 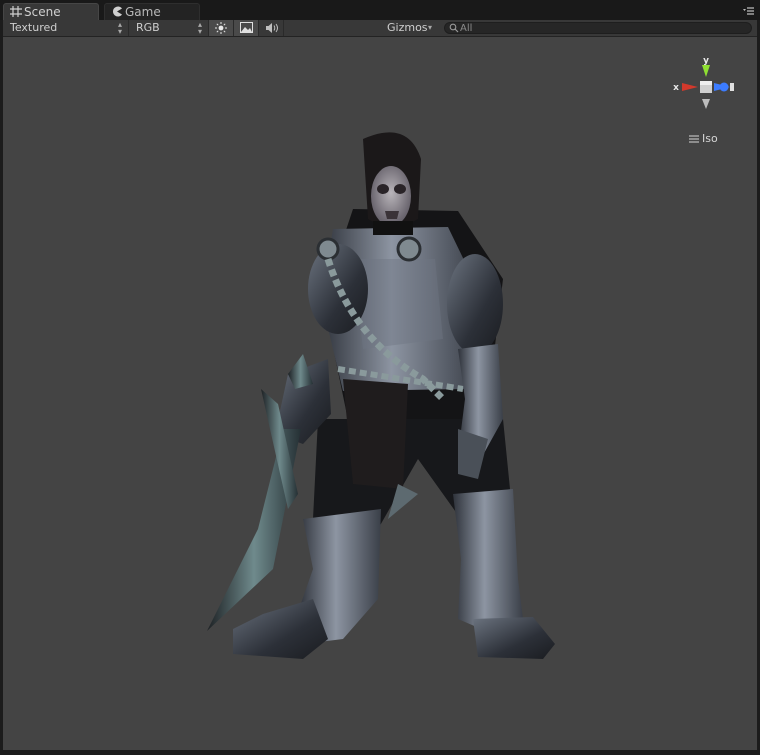 What do you see at coordinates (732, 87) in the screenshot?
I see `gizmo-neg-x-cone` at bounding box center [732, 87].